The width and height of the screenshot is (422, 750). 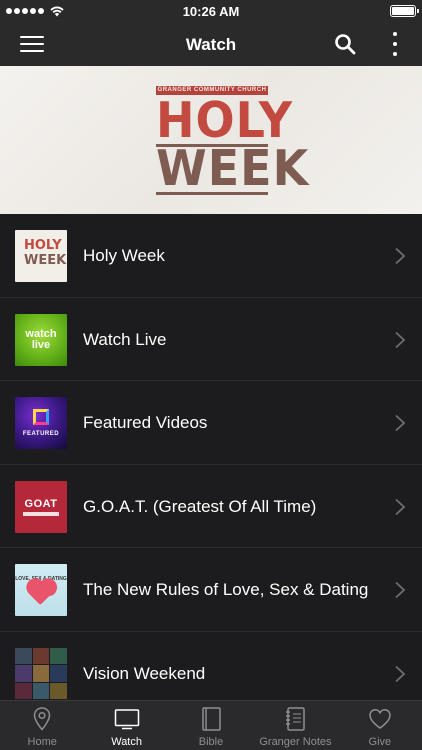 What do you see at coordinates (42, 719) in the screenshot?
I see `map-pin-icon` at bounding box center [42, 719].